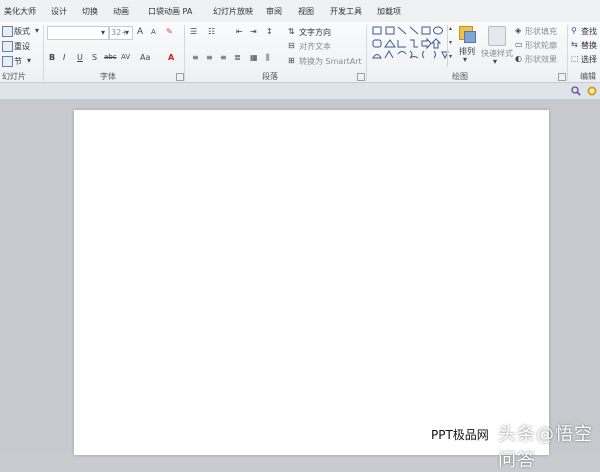 This screenshot has height=472, width=600. Describe the element at coordinates (330, 61) in the screenshot. I see `convert-smartart-button: 转换为 SmartArt` at that location.